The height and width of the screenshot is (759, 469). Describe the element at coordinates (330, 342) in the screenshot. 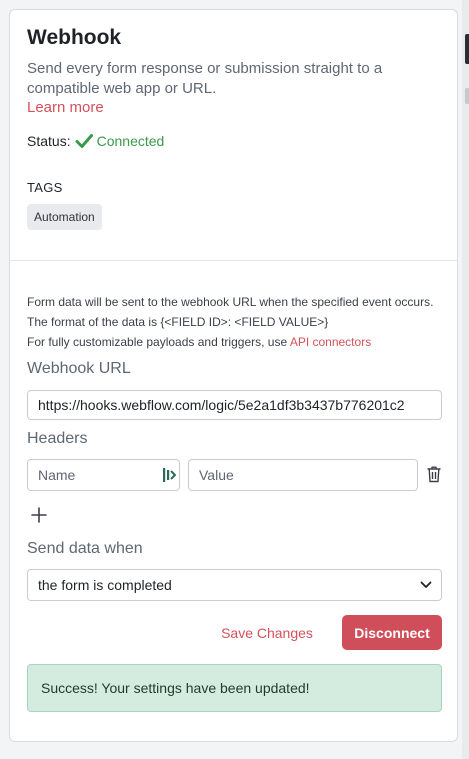

I see `api-connectors-link: API connectors` at that location.